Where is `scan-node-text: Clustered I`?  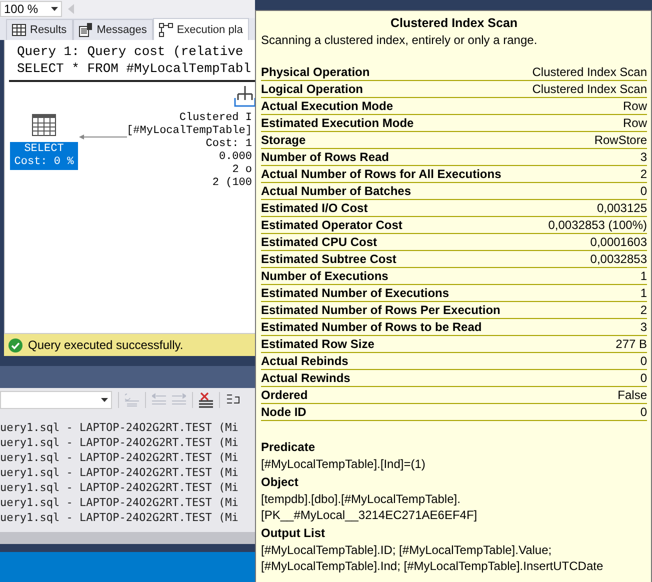 scan-node-text: Clustered I is located at coordinates (215, 118).